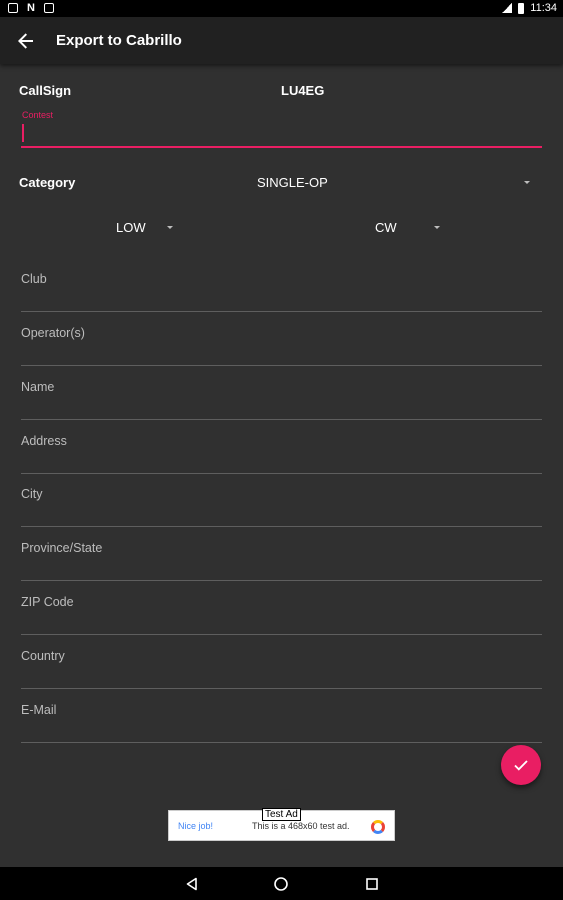 This screenshot has width=563, height=900. Describe the element at coordinates (281, 526) in the screenshot. I see `city-underline` at that location.